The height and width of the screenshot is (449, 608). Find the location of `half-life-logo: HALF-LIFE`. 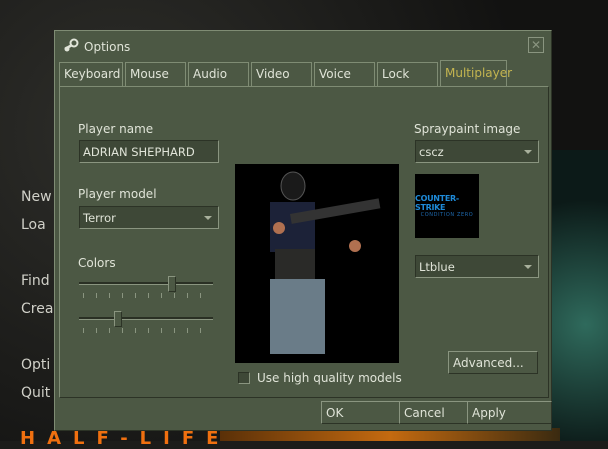

half-life-logo: HALF-LIFE is located at coordinates (125, 438).